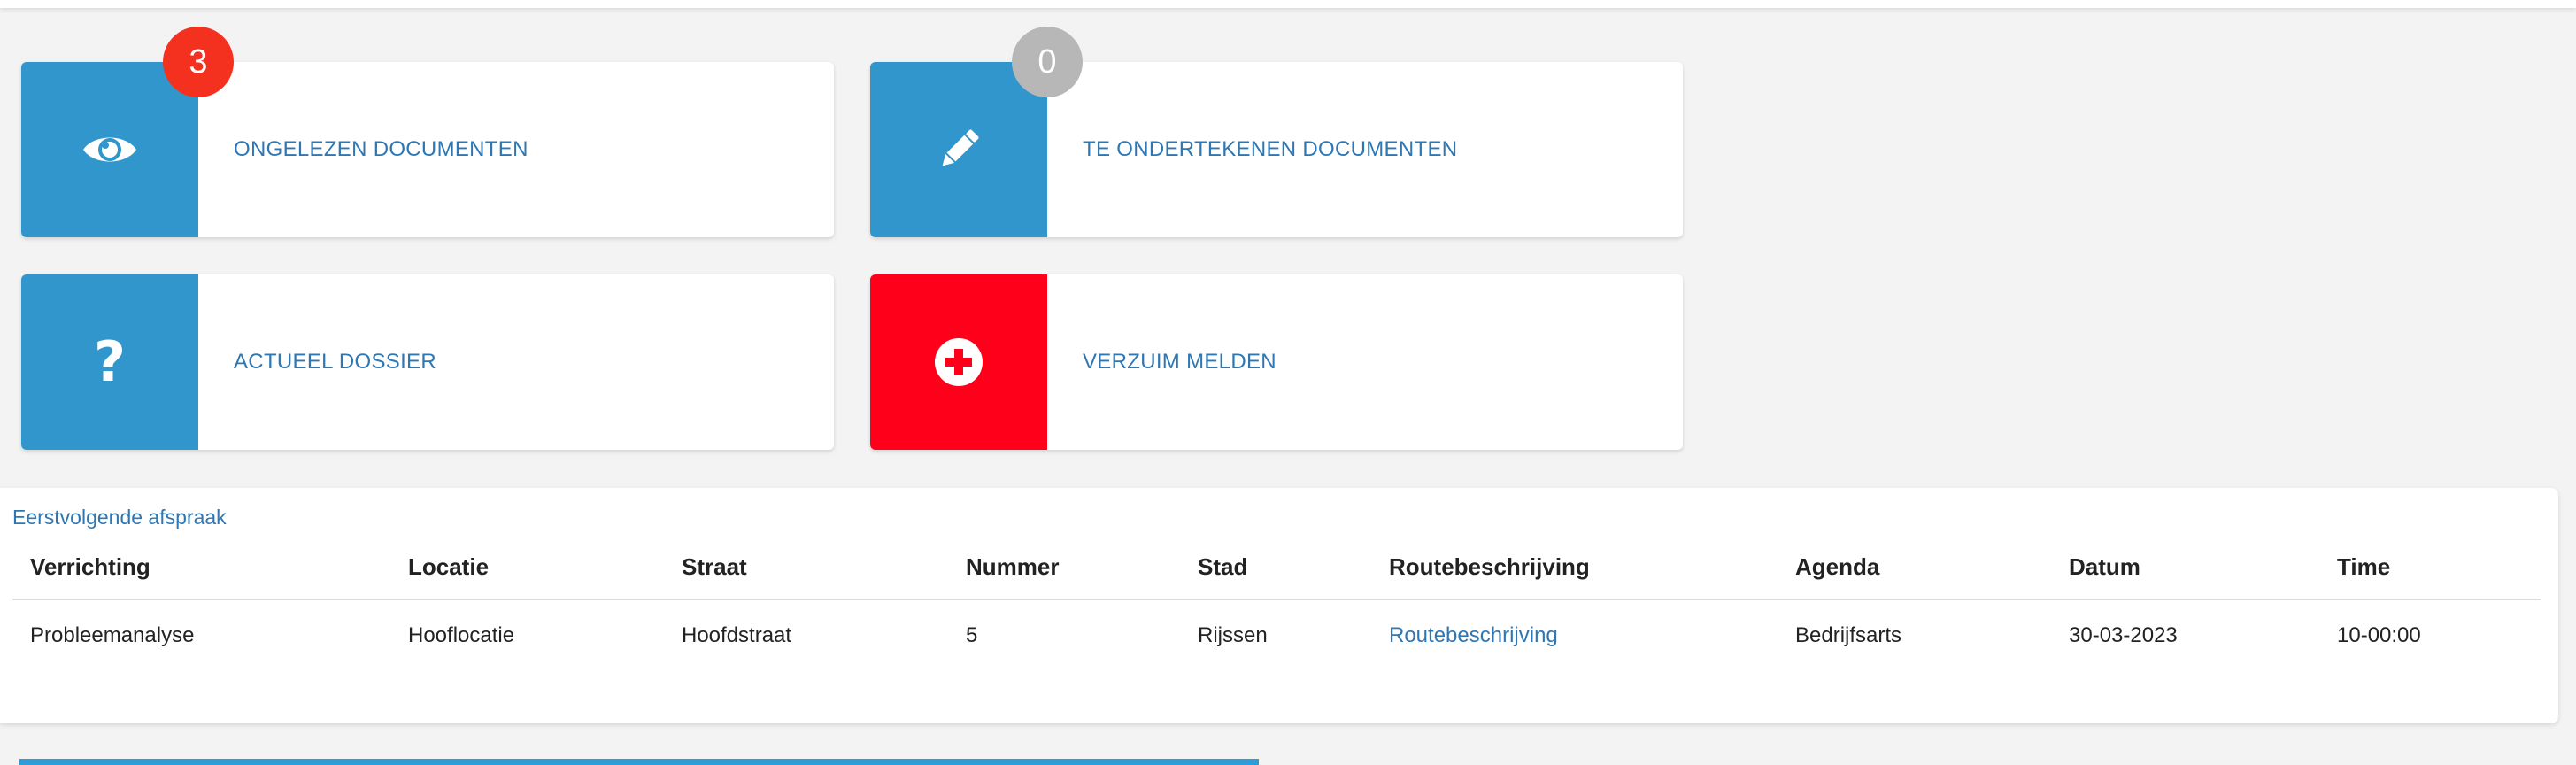 Image resolution: width=2576 pixels, height=765 pixels. Describe the element at coordinates (1276, 132) in the screenshot. I see `tile-sign-documents: TE ONDERTEKENEN DOCUMENTEN 0` at that location.